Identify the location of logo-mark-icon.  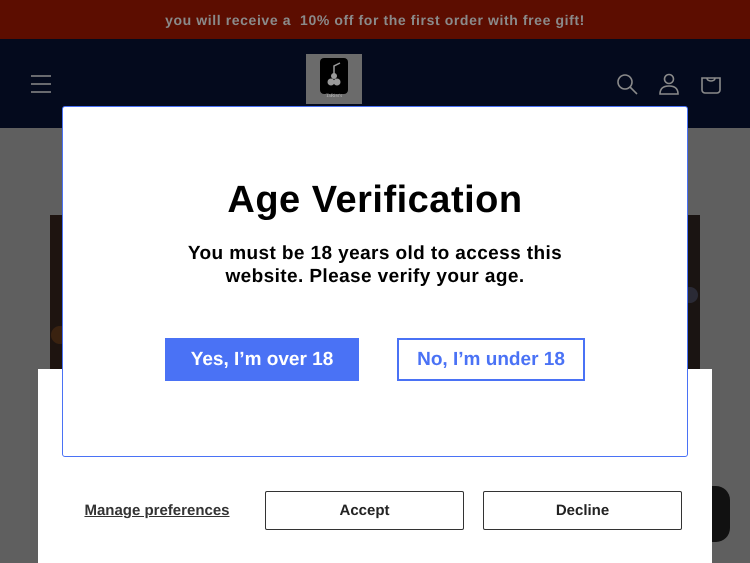
(334, 76).